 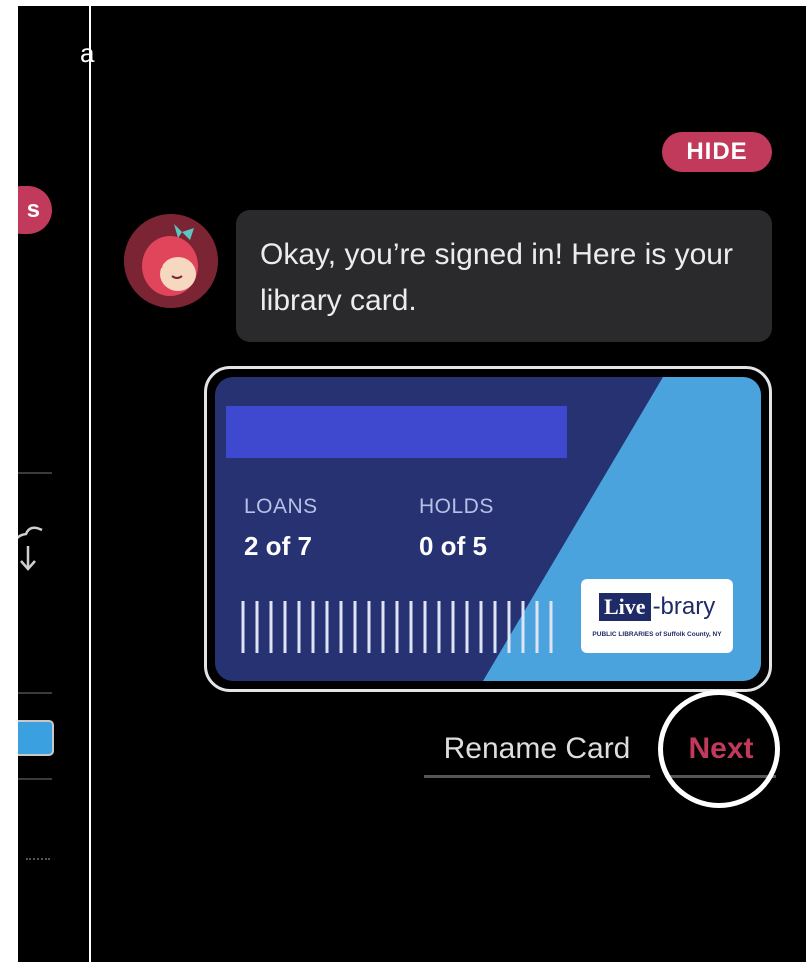 What do you see at coordinates (278, 546) in the screenshot?
I see `loans-value: 2 of 7` at bounding box center [278, 546].